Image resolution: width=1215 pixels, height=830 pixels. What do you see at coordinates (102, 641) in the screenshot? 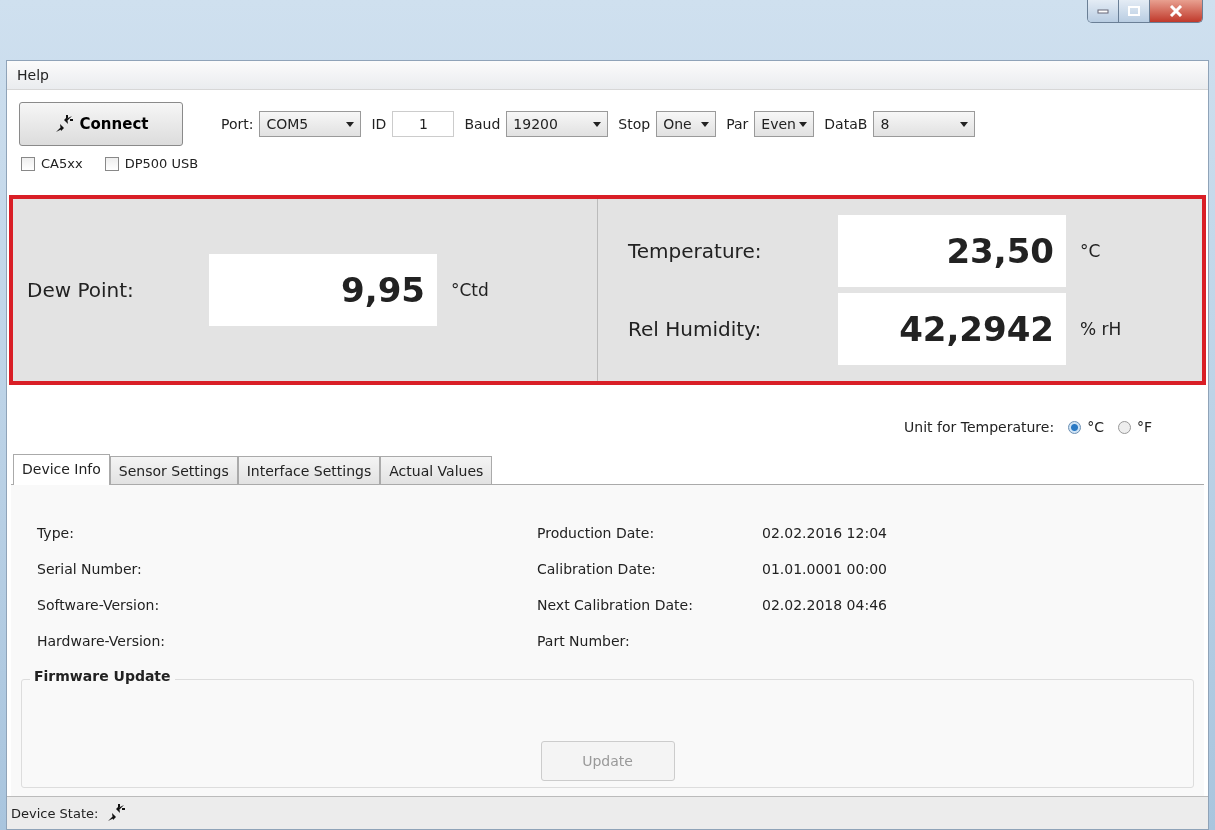
I see `info-label: Hardware-Version:` at bounding box center [102, 641].